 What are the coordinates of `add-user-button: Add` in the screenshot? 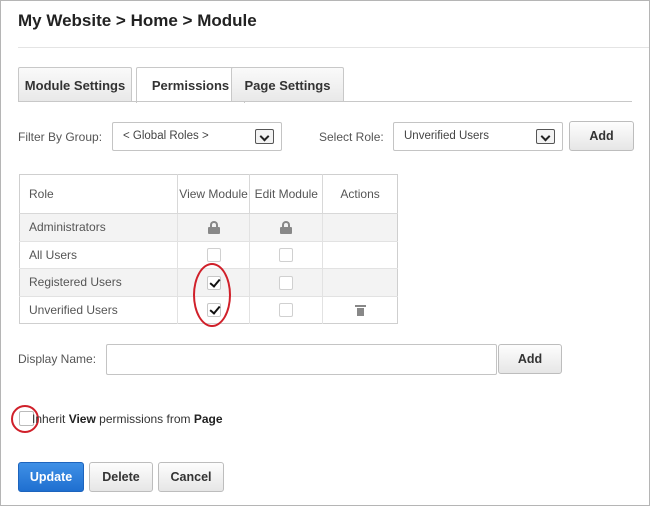 It's located at (530, 359).